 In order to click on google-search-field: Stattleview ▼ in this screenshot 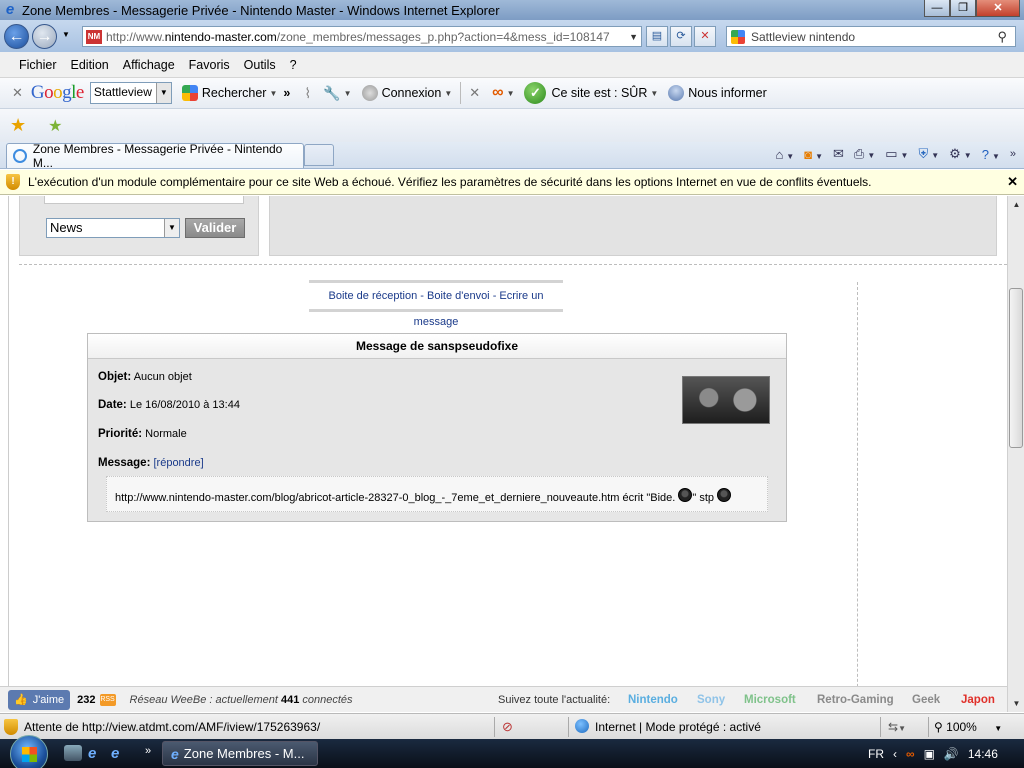, I will do `click(130, 93)`.